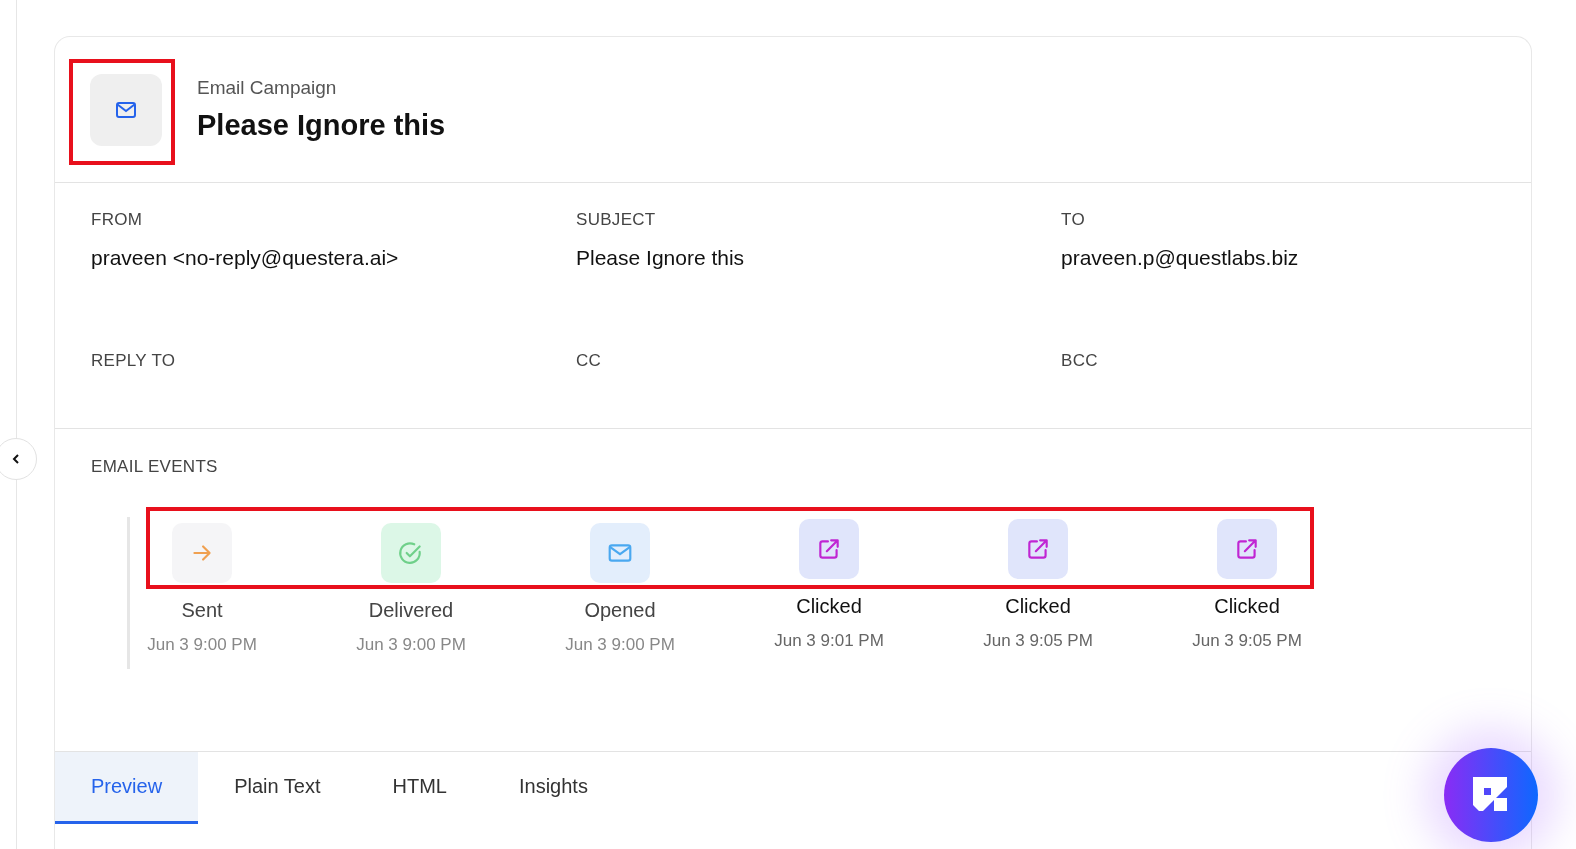 The width and height of the screenshot is (1576, 849). What do you see at coordinates (134, 361) in the screenshot?
I see `field-label: REPLY TO` at bounding box center [134, 361].